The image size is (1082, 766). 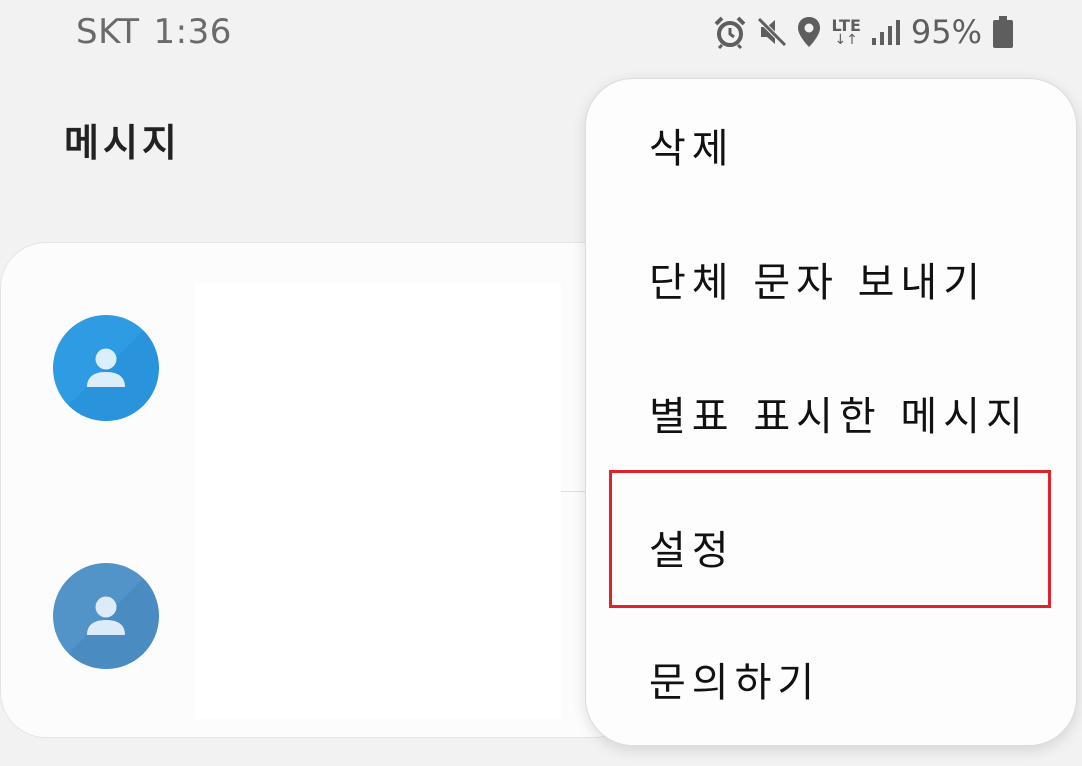 I want to click on menu-item-group-message: 단체 문자 보내기, so click(x=831, y=279).